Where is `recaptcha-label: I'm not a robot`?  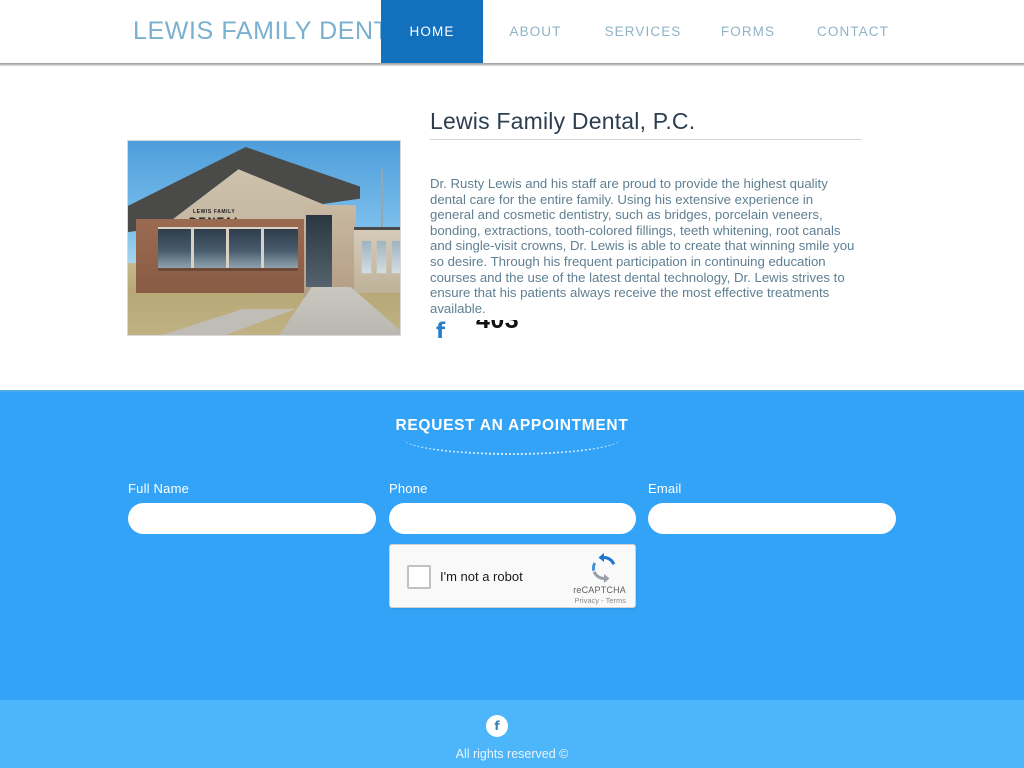 recaptcha-label: I'm not a robot is located at coordinates (481, 576).